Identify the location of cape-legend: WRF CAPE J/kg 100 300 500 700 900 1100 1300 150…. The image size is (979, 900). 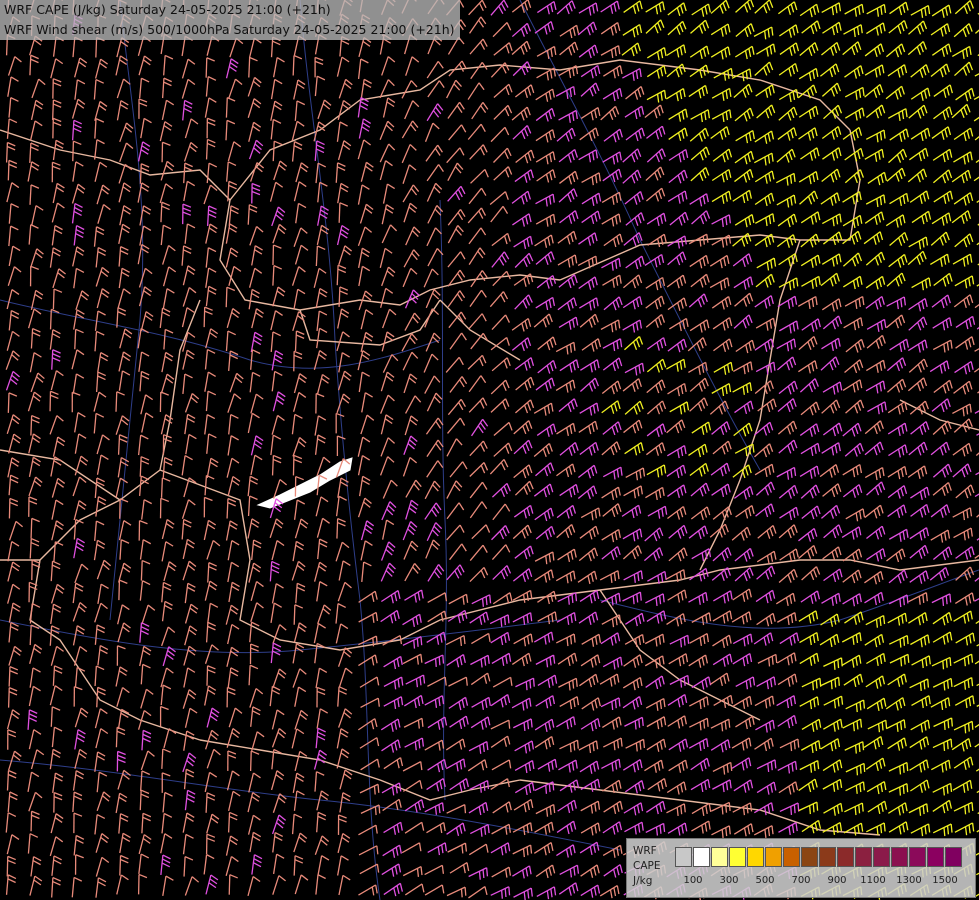
(801, 868).